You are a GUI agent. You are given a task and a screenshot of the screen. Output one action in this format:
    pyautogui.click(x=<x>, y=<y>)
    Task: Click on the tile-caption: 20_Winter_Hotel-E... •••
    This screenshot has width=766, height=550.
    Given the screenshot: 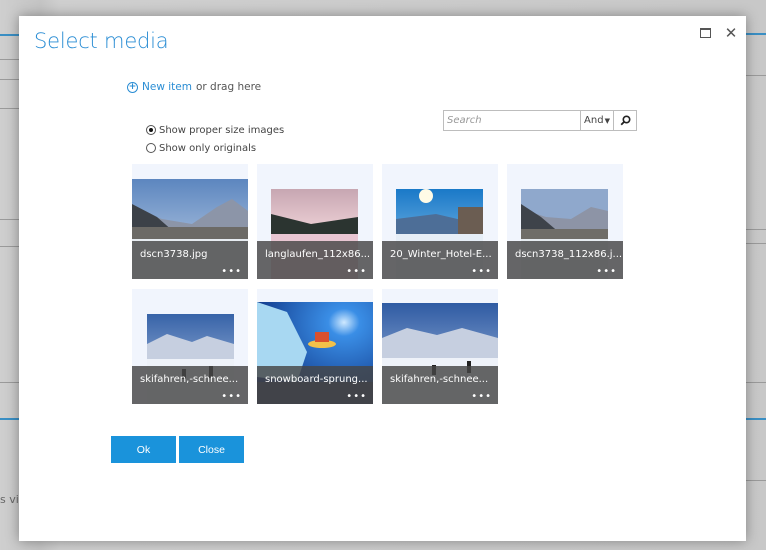 What is the action you would take?
    pyautogui.click(x=440, y=260)
    